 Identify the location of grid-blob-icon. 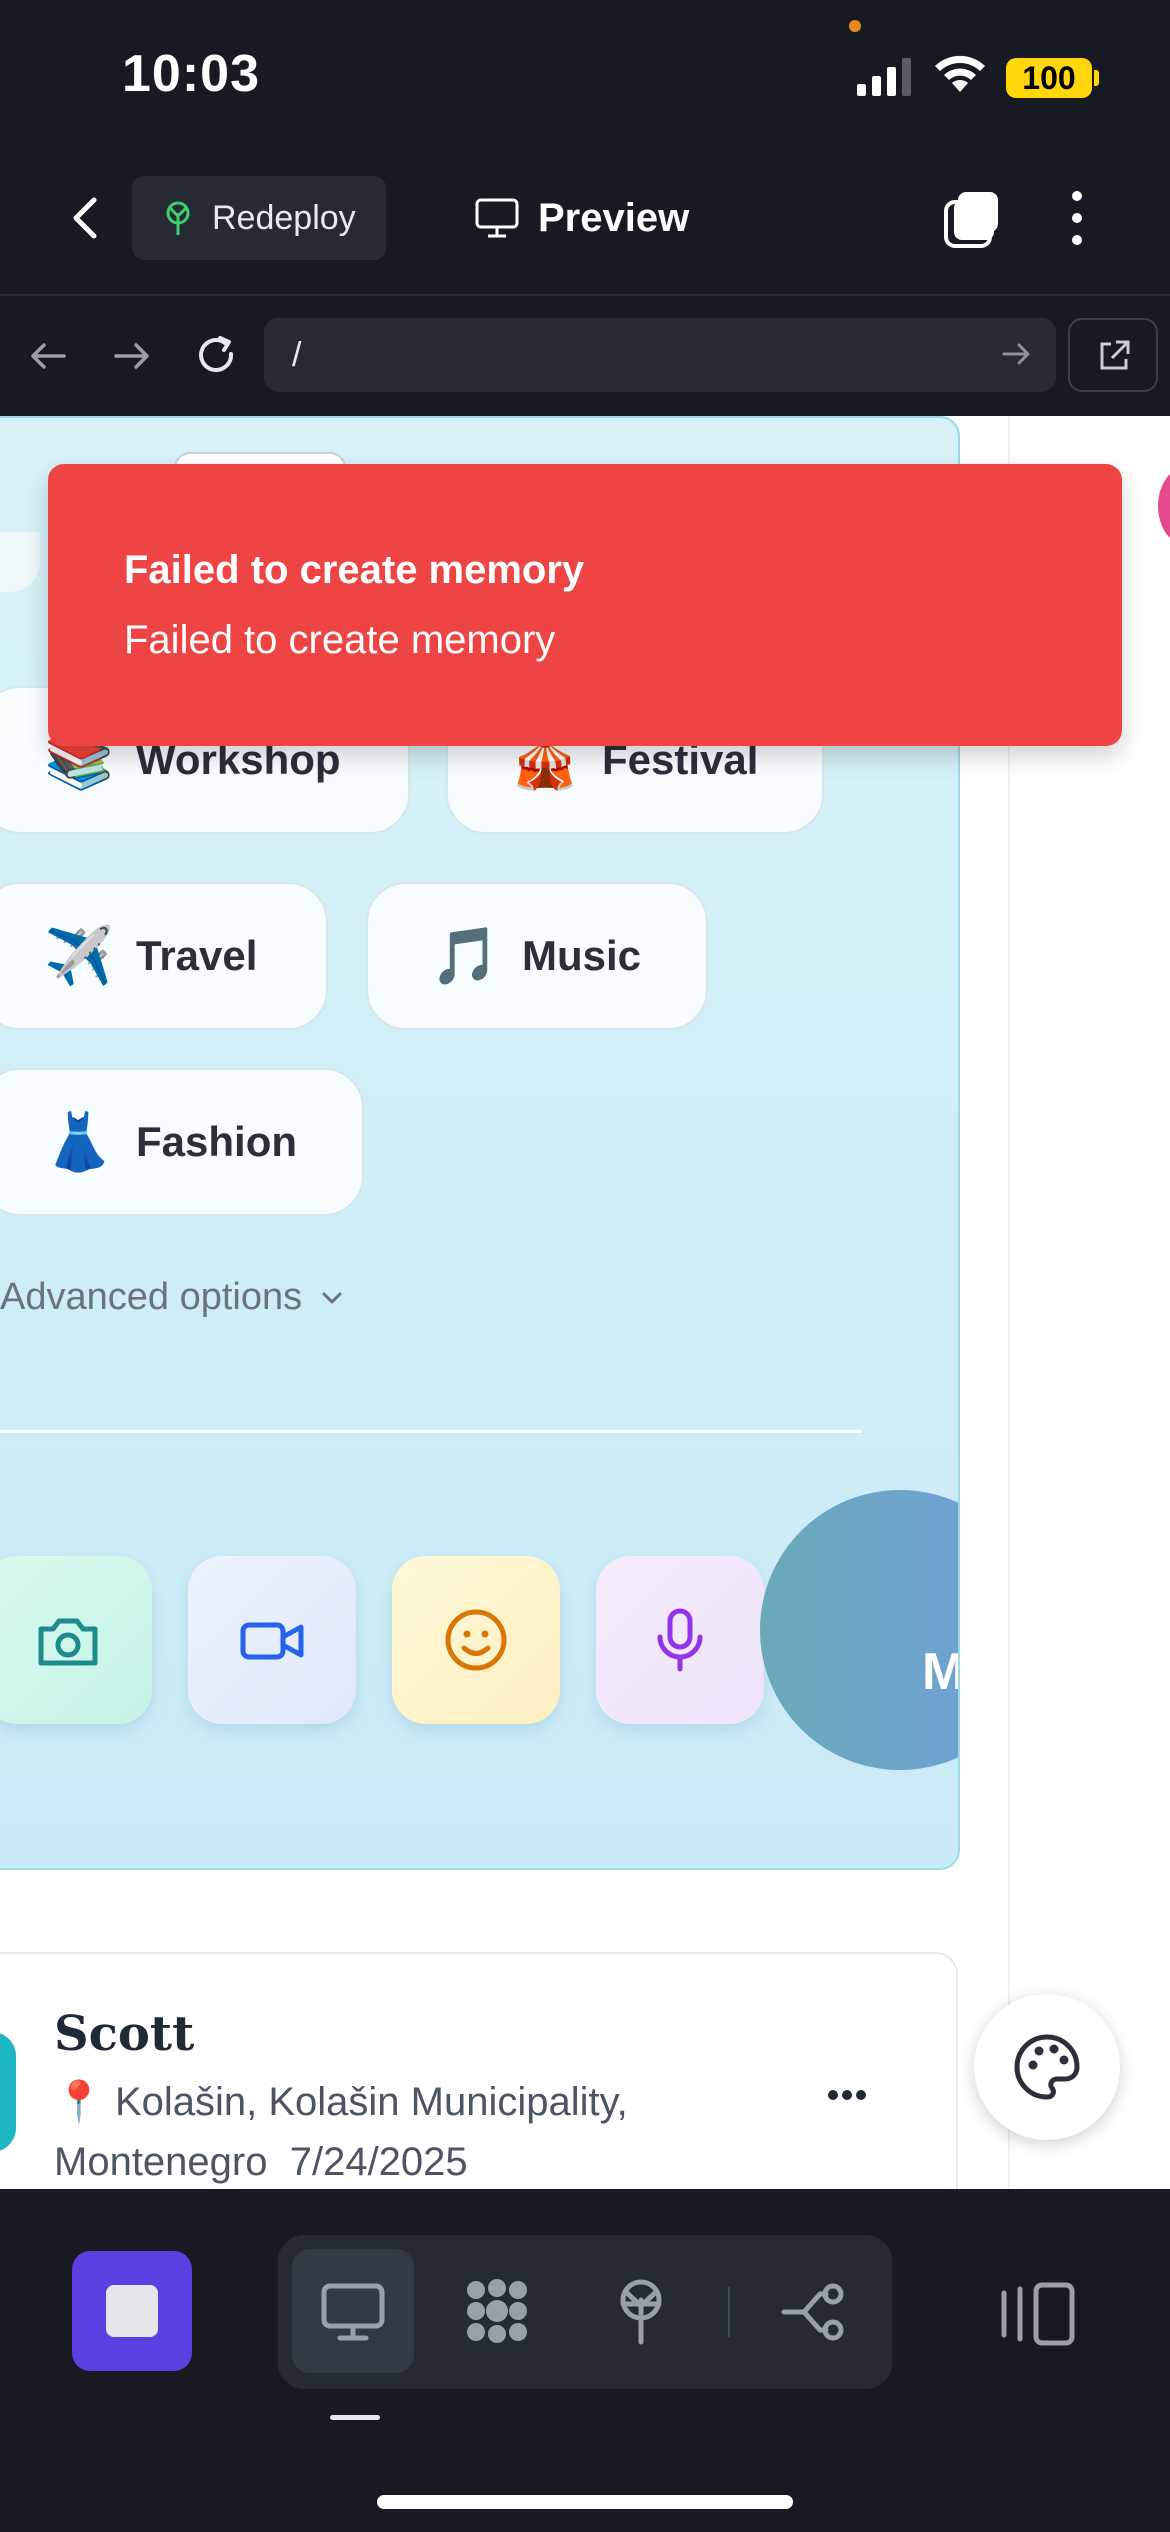
(497, 2311).